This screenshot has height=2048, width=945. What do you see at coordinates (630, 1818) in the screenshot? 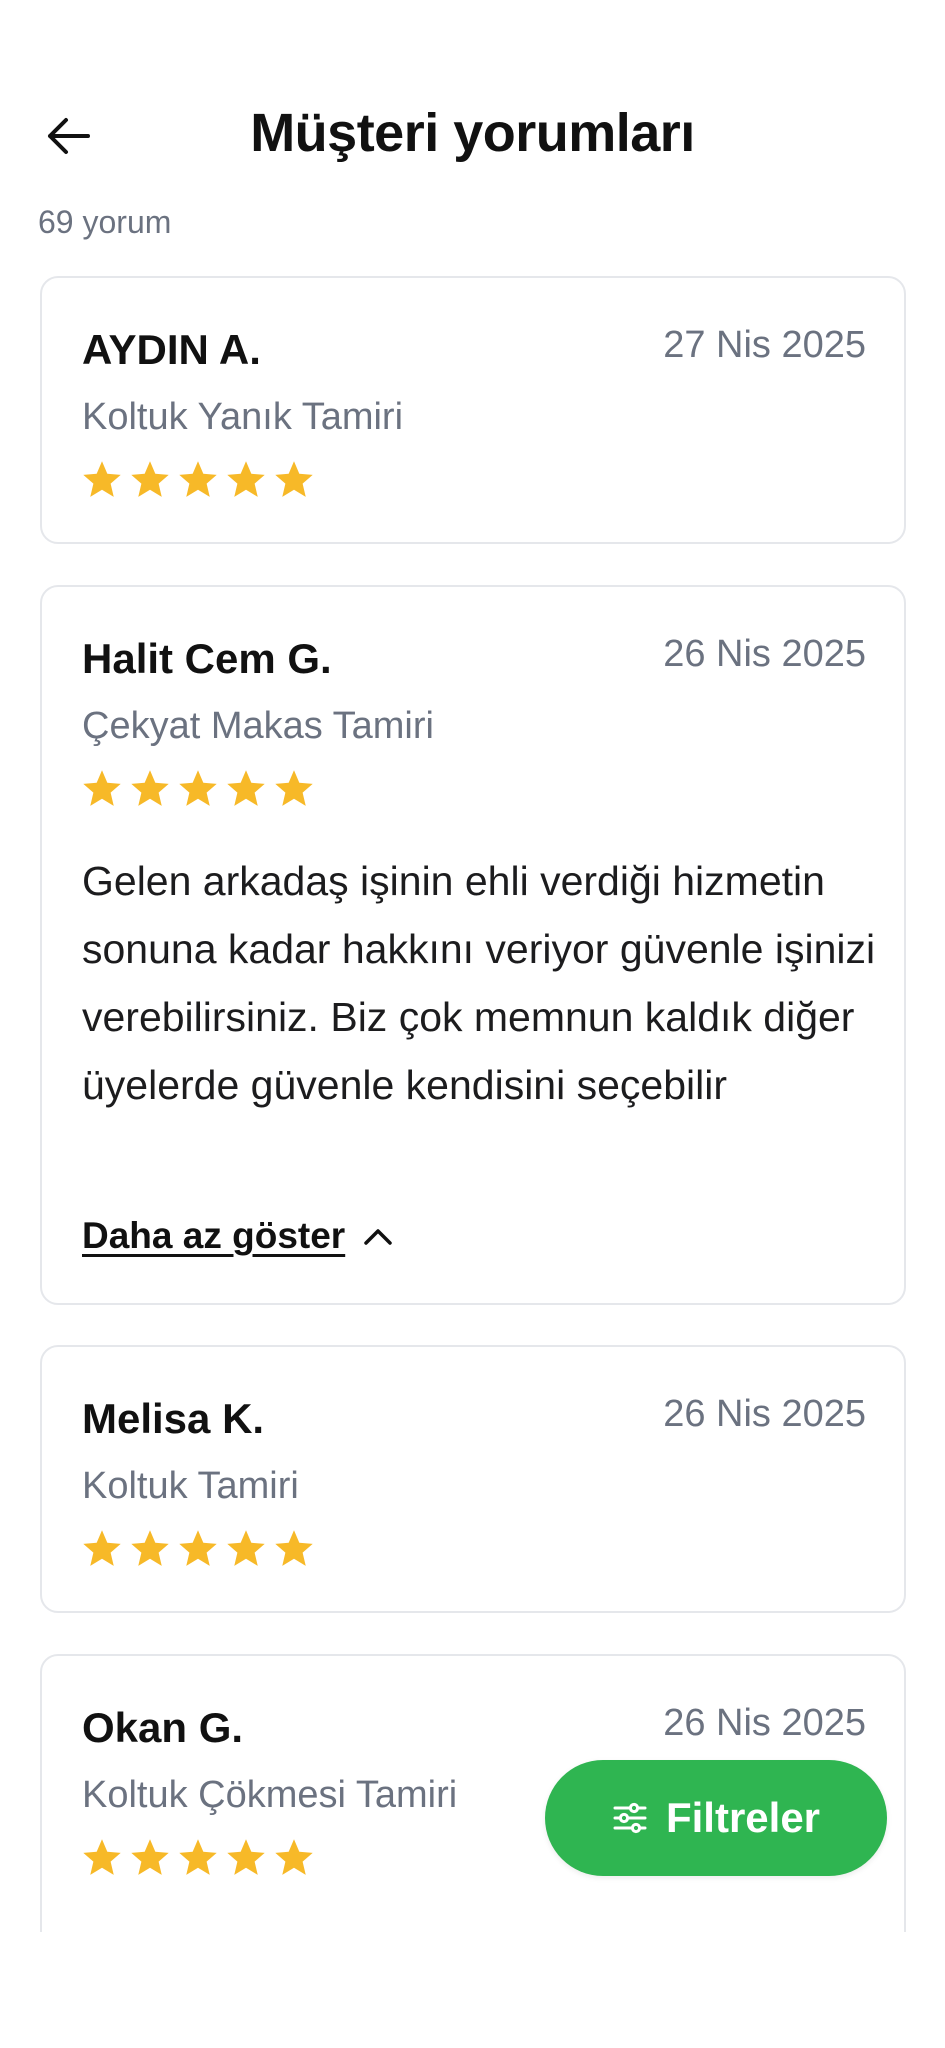
I see `sliders-icon` at bounding box center [630, 1818].